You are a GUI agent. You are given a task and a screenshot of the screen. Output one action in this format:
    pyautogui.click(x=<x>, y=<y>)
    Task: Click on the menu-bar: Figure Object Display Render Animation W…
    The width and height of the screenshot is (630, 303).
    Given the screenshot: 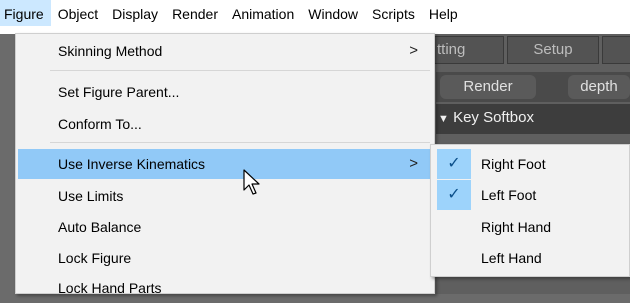 What is the action you would take?
    pyautogui.click(x=315, y=17)
    